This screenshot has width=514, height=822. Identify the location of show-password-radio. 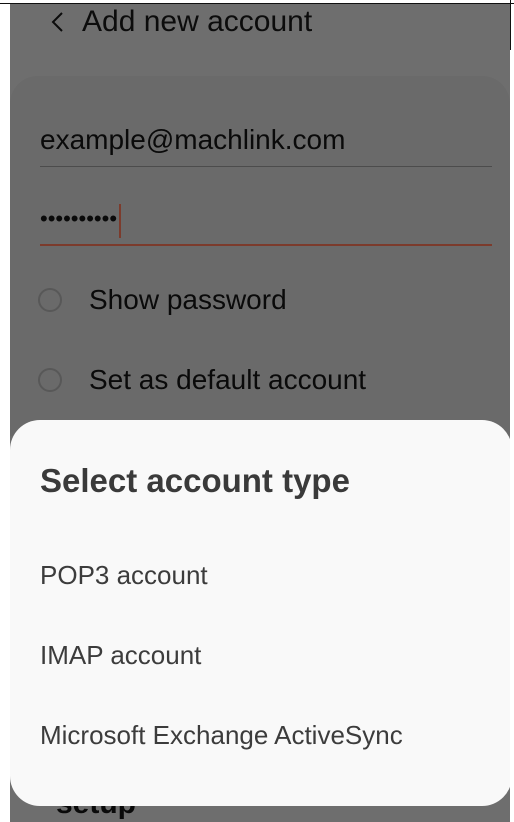
(50, 300).